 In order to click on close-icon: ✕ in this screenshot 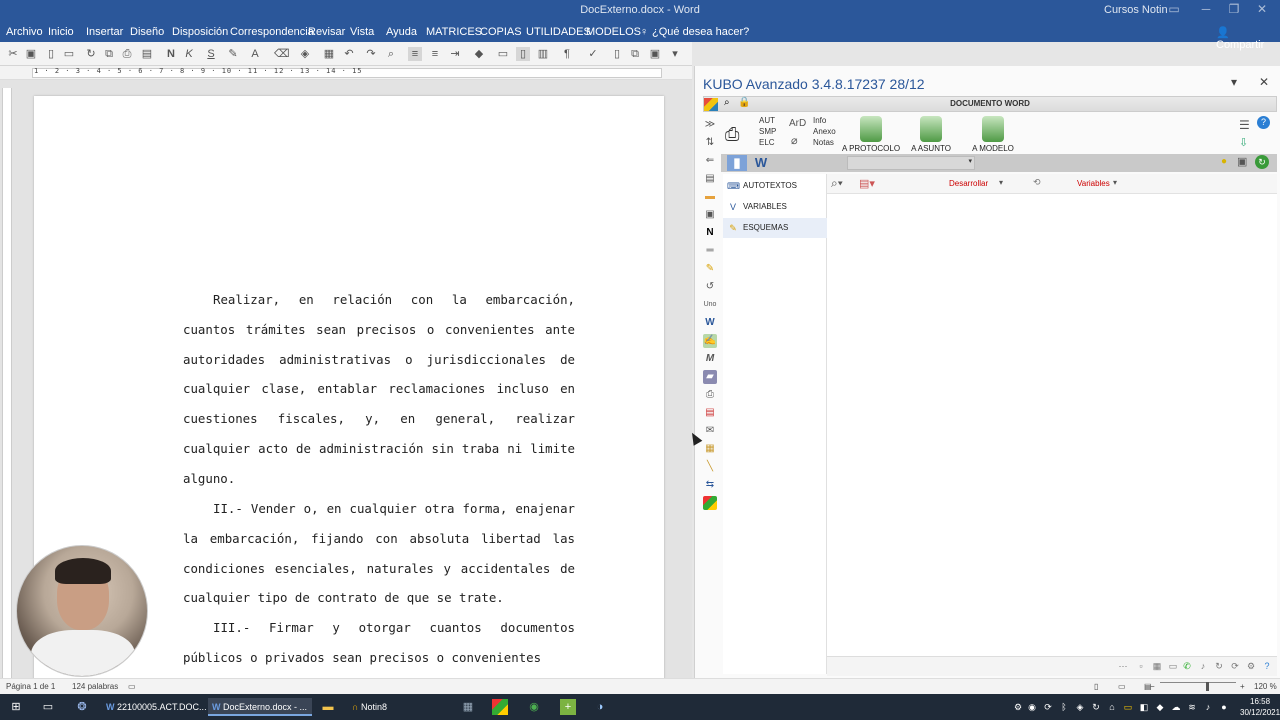, I will do `click(1262, 9)`.